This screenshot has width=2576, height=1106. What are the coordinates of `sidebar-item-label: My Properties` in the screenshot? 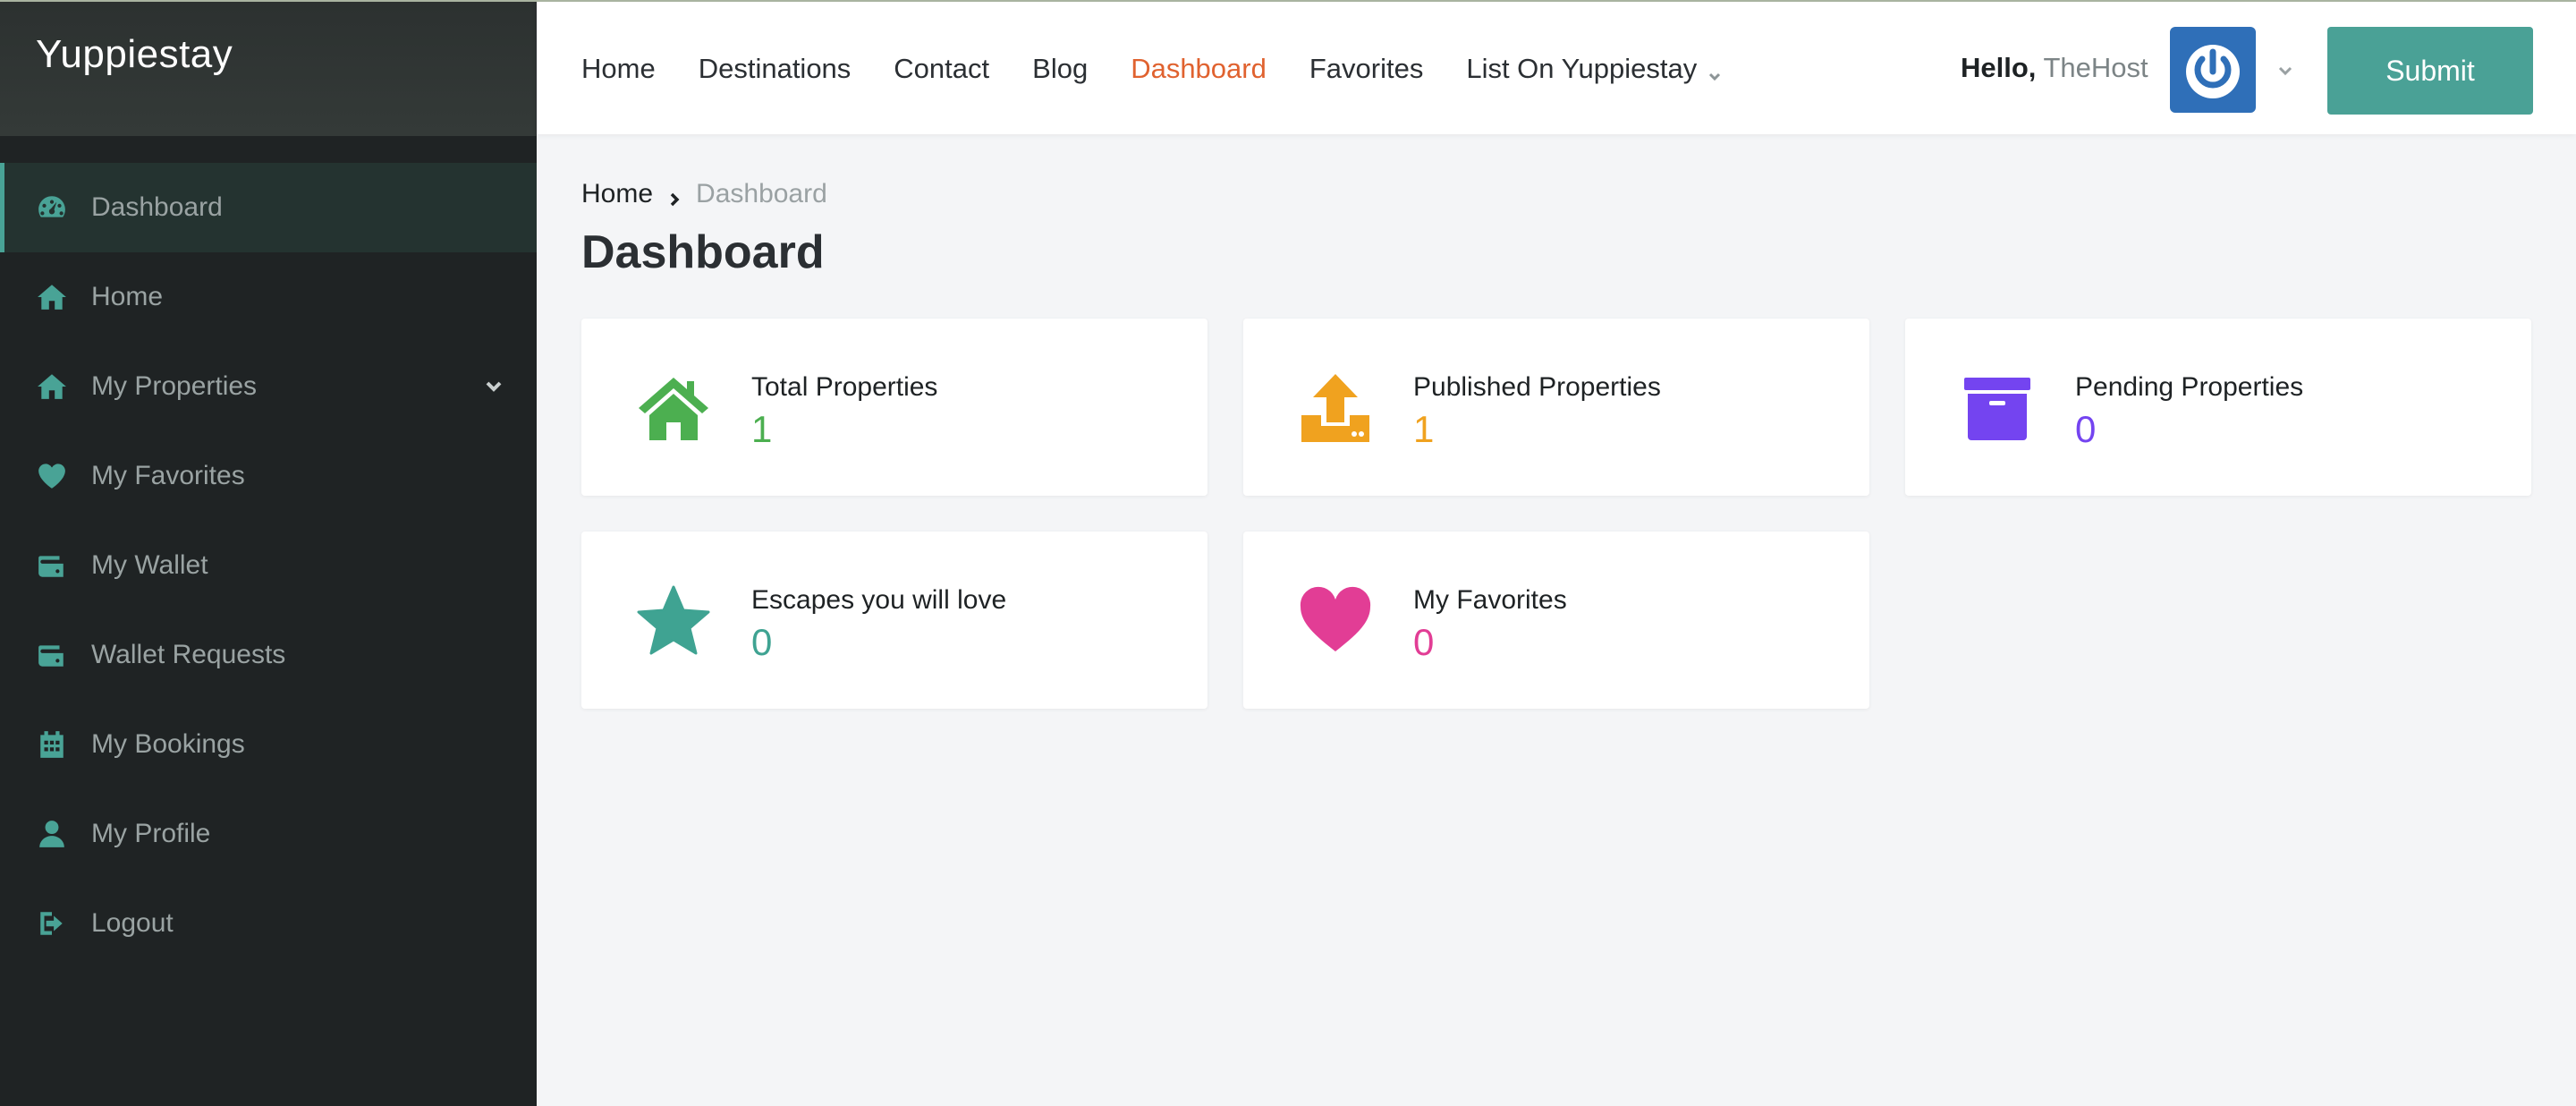 It's located at (174, 386).